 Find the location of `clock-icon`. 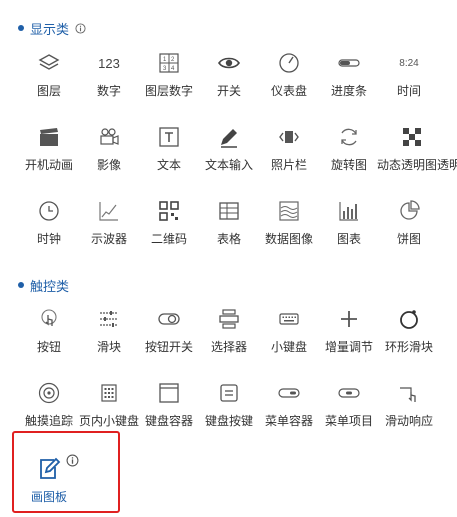

clock-icon is located at coordinates (49, 211).